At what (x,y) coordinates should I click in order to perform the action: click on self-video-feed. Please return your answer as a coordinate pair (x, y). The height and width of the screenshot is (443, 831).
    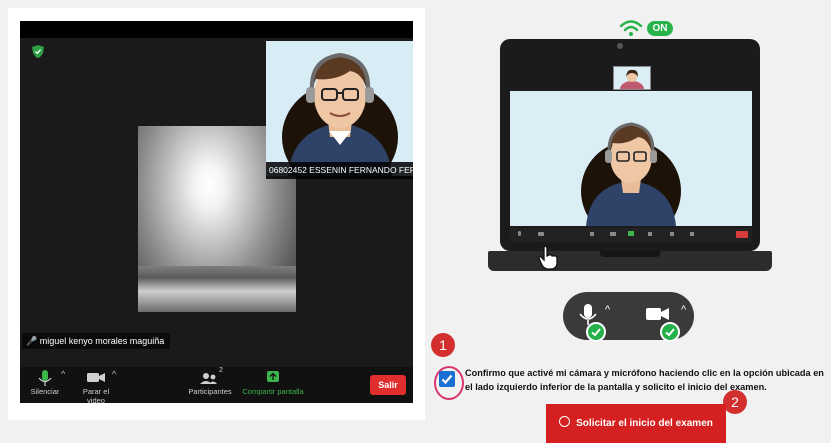
    Looking at the image, I should click on (339, 108).